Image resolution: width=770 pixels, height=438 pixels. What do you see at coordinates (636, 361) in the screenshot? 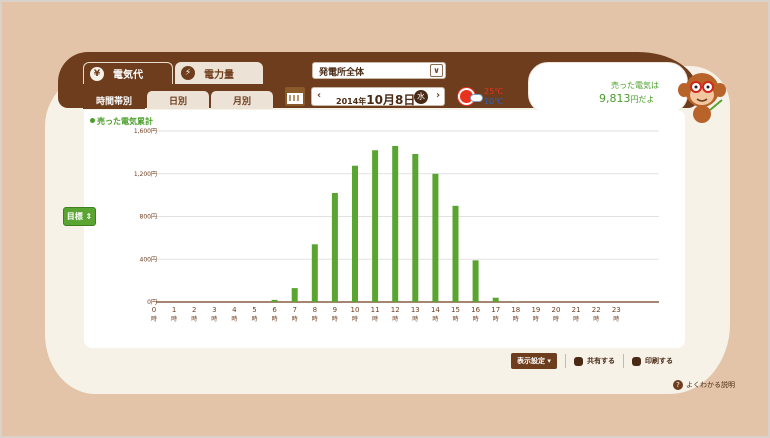
I see `printer-icon` at bounding box center [636, 361].